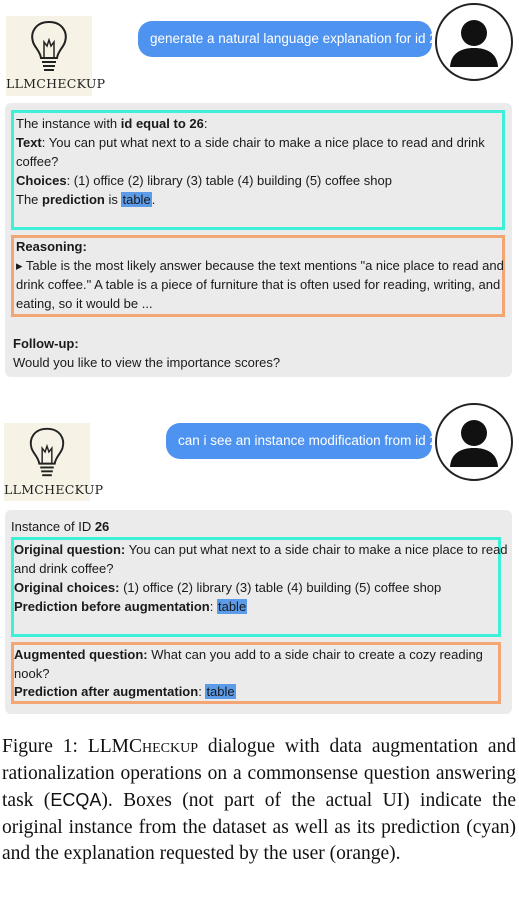  What do you see at coordinates (232, 606) in the screenshot?
I see `prediction-before-highlight: table` at bounding box center [232, 606].